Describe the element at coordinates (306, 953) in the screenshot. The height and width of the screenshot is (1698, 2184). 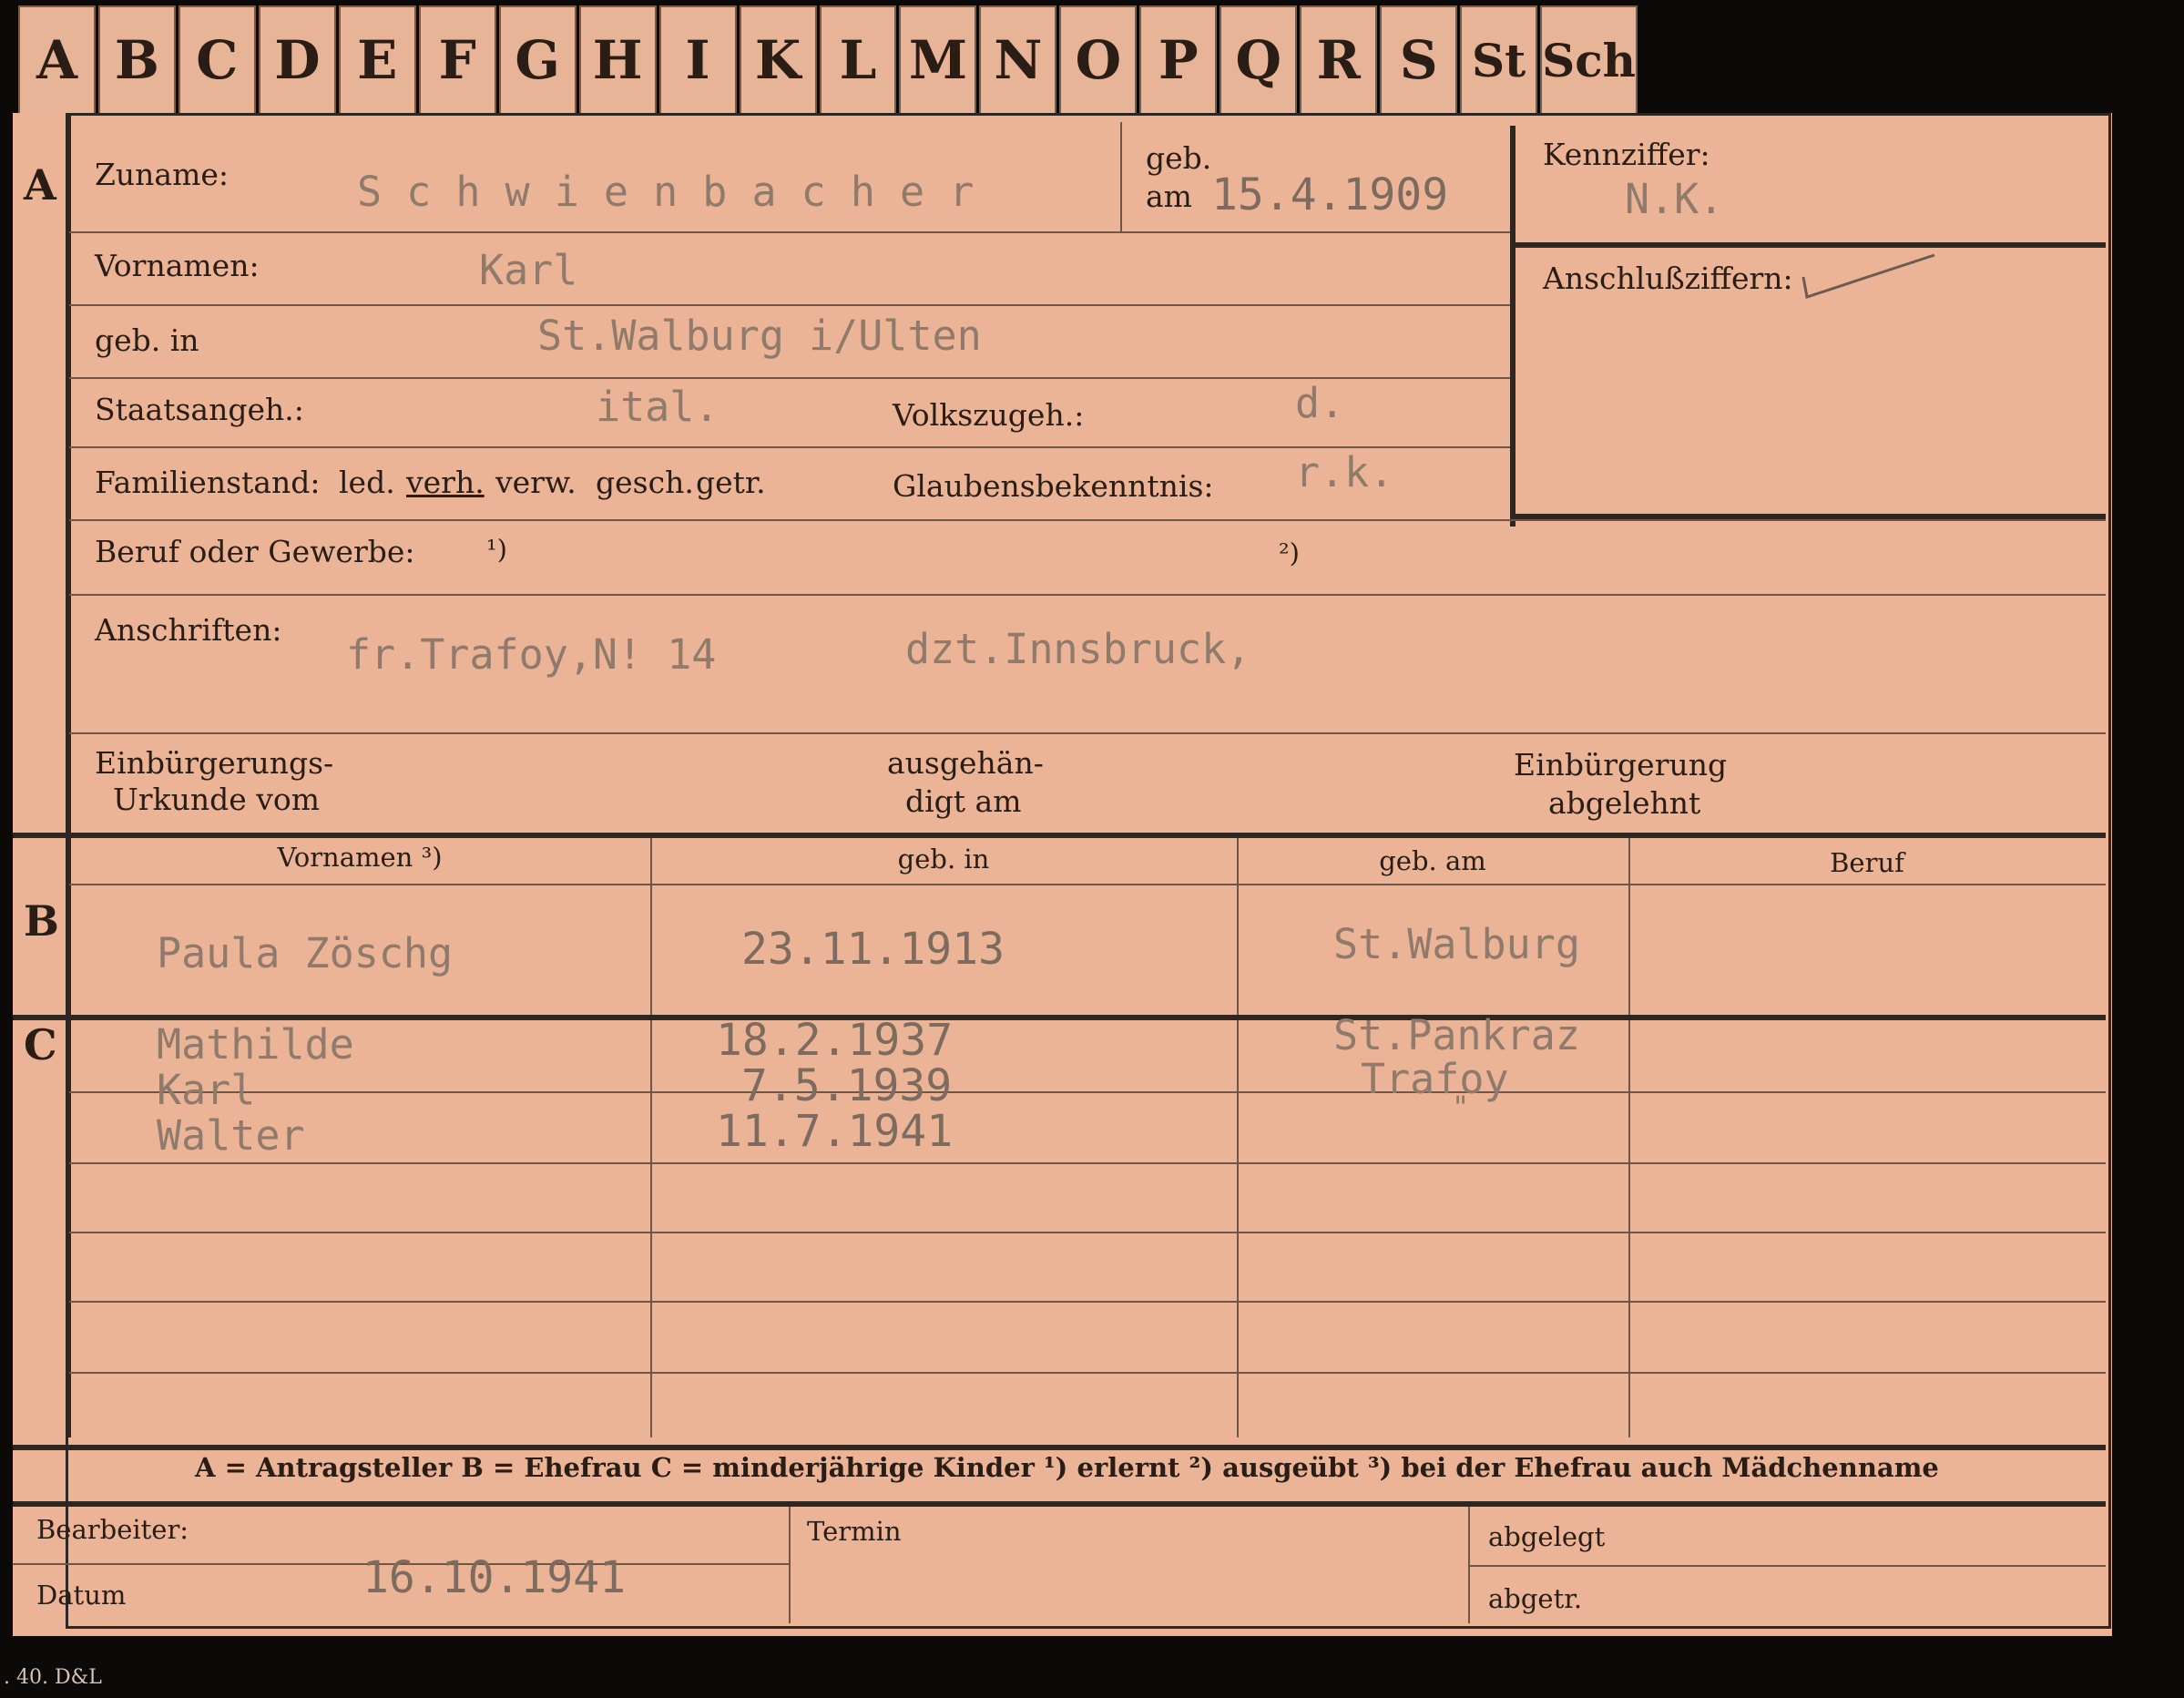
I see `spouse-name: Paula Zöschg` at that location.